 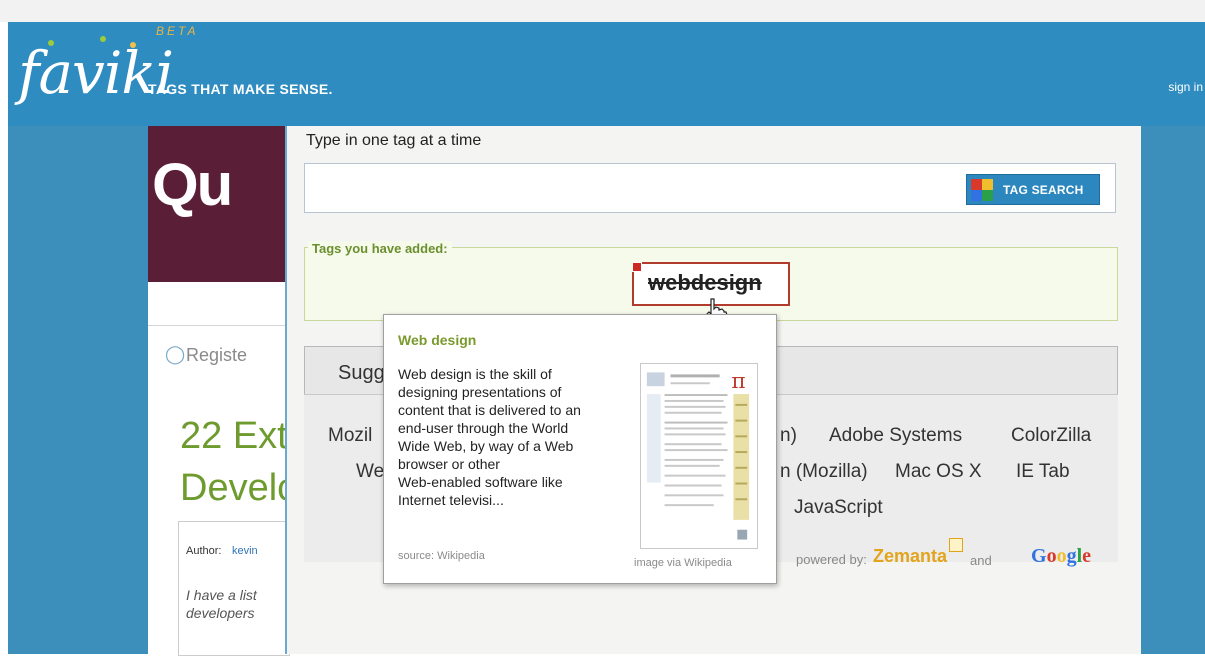 I want to click on wikipedia-thumbnail-icon: π, so click(x=699, y=456).